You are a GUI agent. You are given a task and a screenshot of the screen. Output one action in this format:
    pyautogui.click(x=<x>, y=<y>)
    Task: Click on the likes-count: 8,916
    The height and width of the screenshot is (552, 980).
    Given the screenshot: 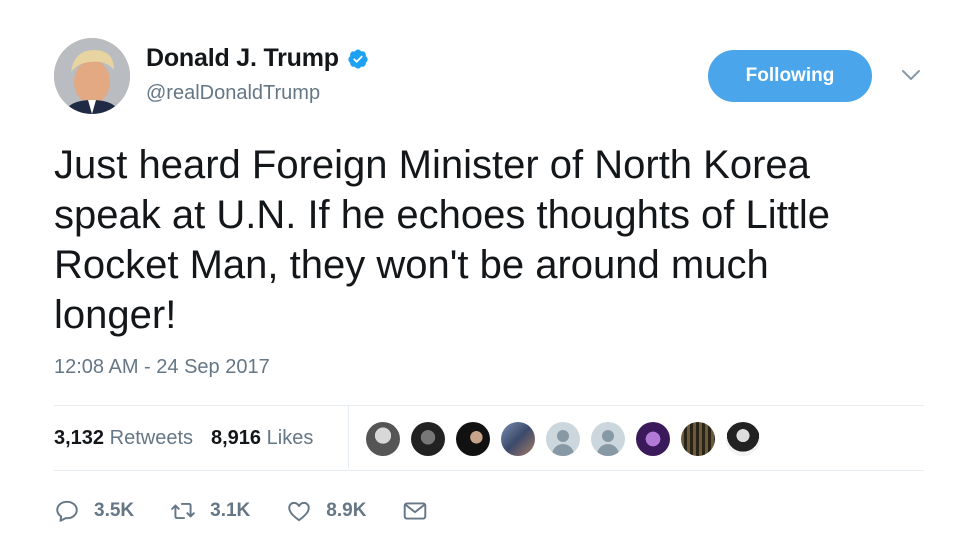 What is the action you would take?
    pyautogui.click(x=236, y=438)
    